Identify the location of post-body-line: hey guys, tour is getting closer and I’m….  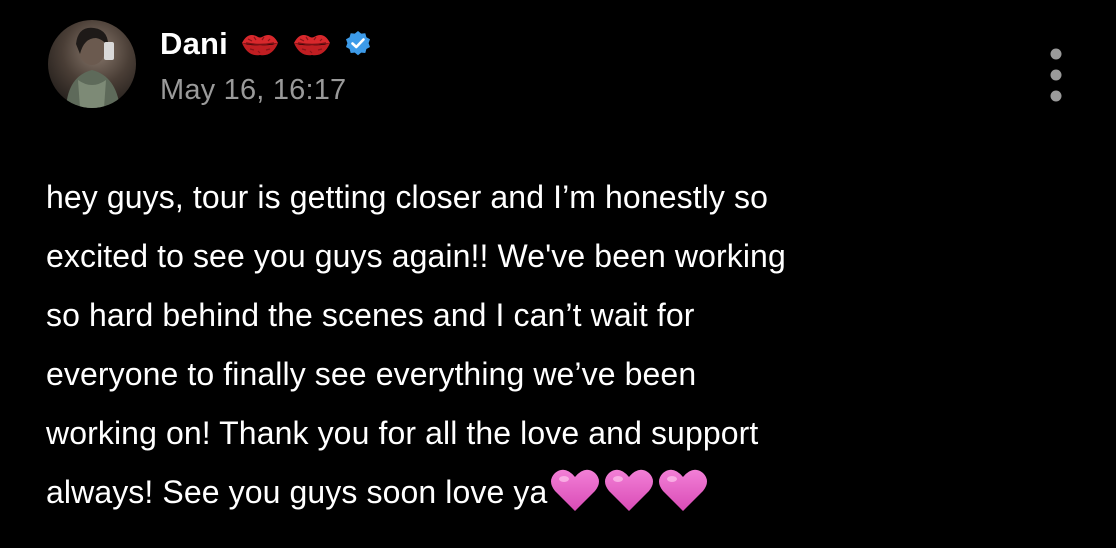
(407, 197).